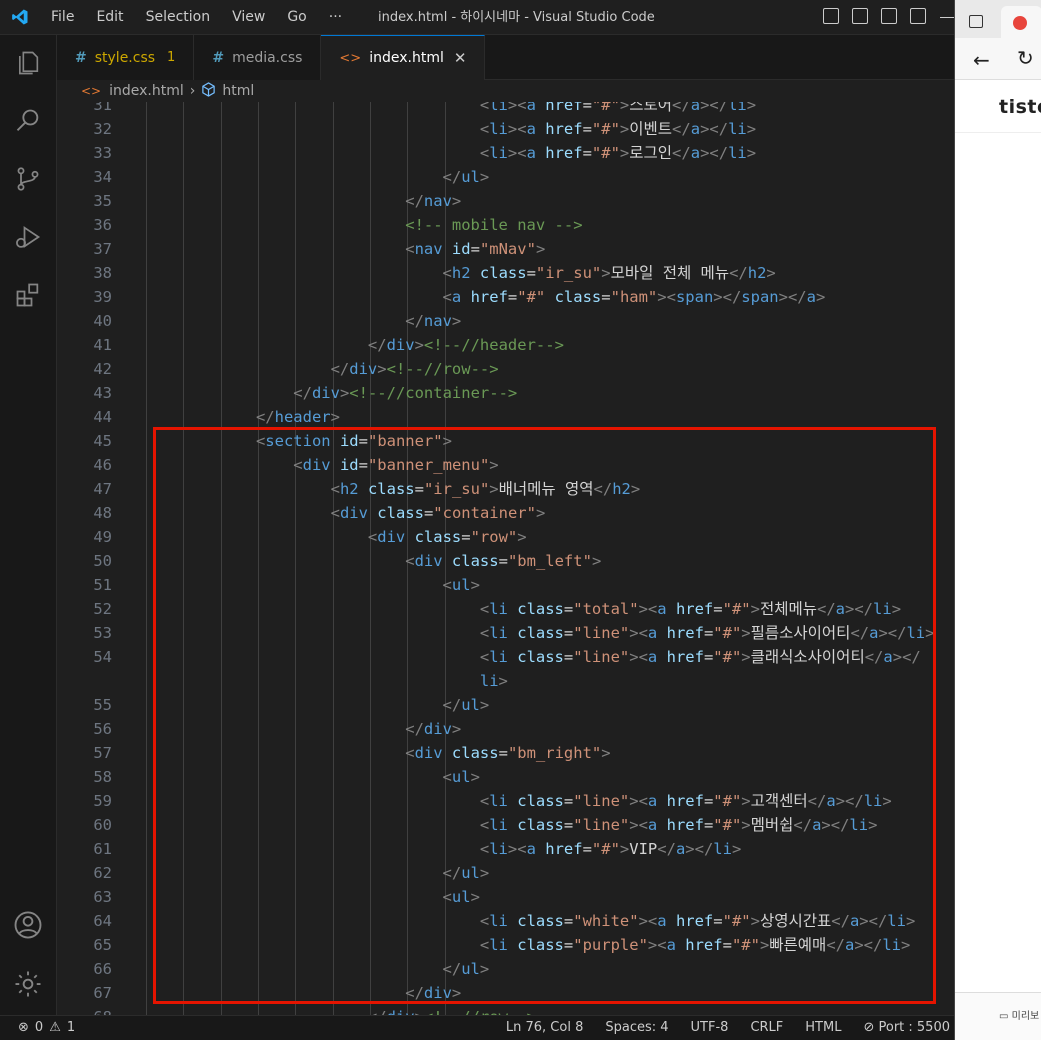 Image resolution: width=1041 pixels, height=1040 pixels. Describe the element at coordinates (28, 295) in the screenshot. I see `extensions-icon` at that location.